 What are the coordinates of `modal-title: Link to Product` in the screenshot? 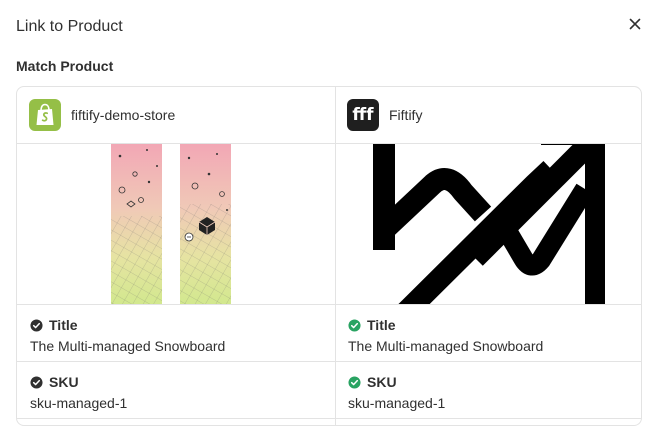 It's located at (69, 26).